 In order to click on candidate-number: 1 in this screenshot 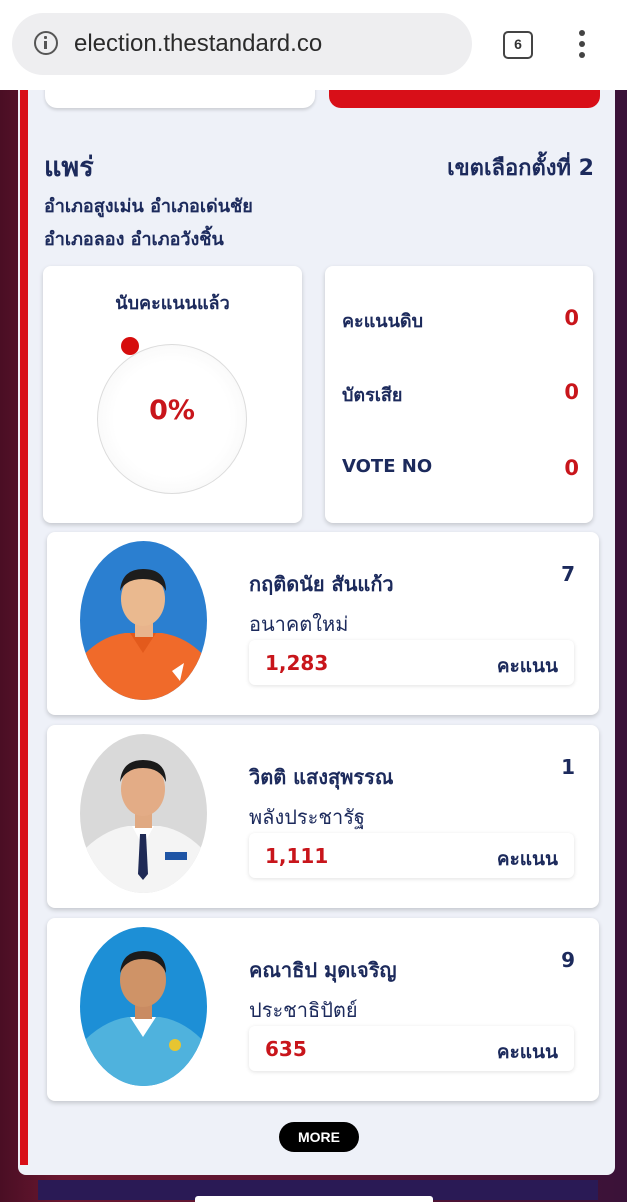, I will do `click(568, 767)`.